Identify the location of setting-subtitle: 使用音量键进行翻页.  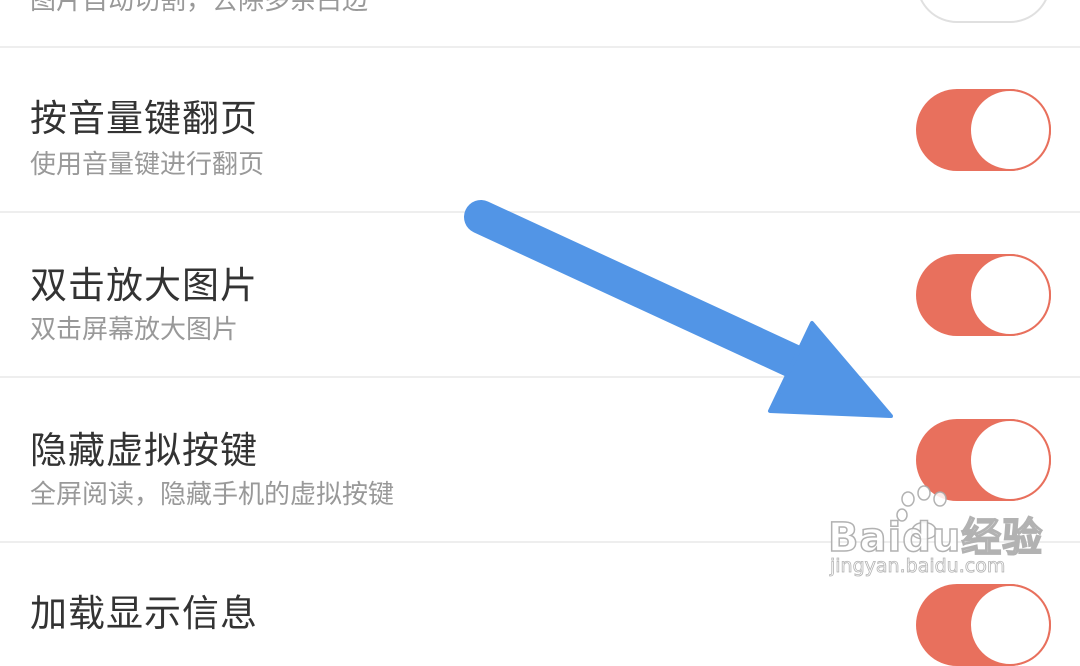
(147, 165).